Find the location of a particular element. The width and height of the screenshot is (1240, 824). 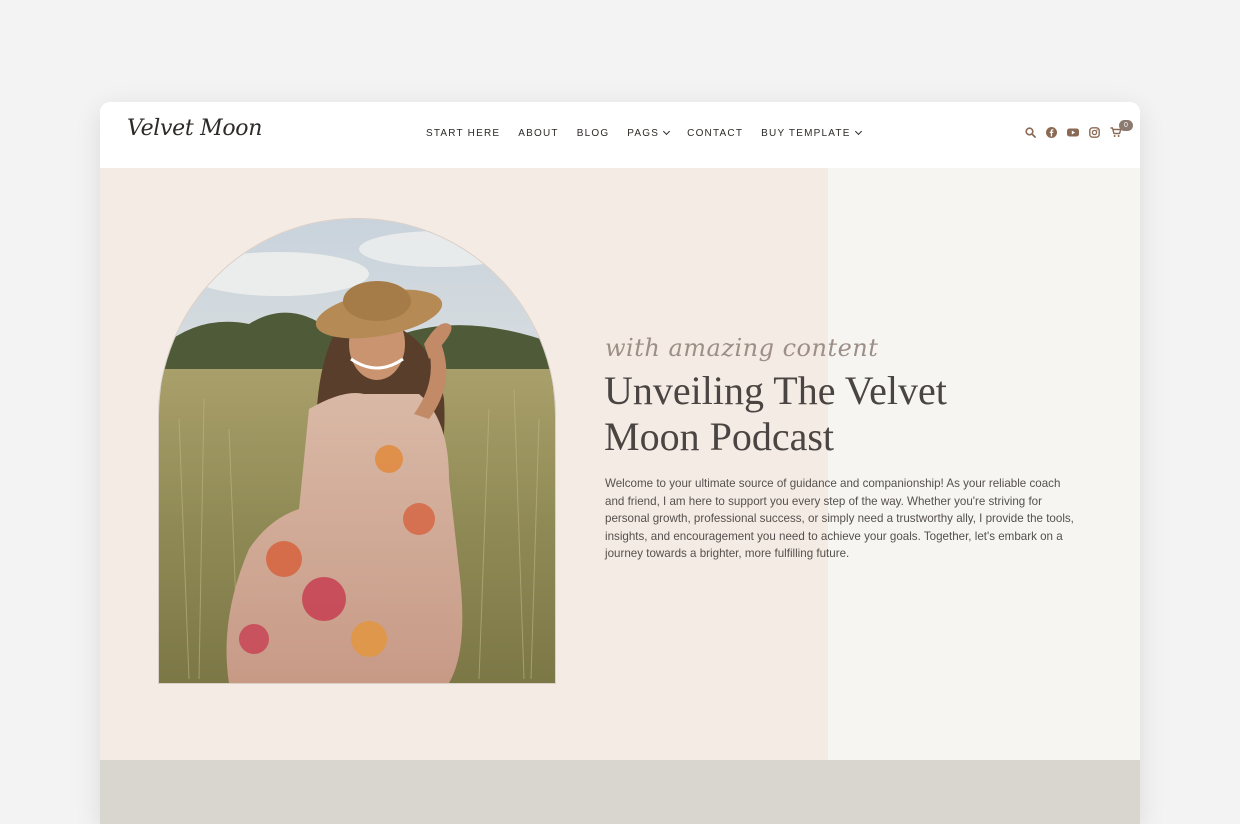

cart-count-badge: 0 is located at coordinates (1126, 125).